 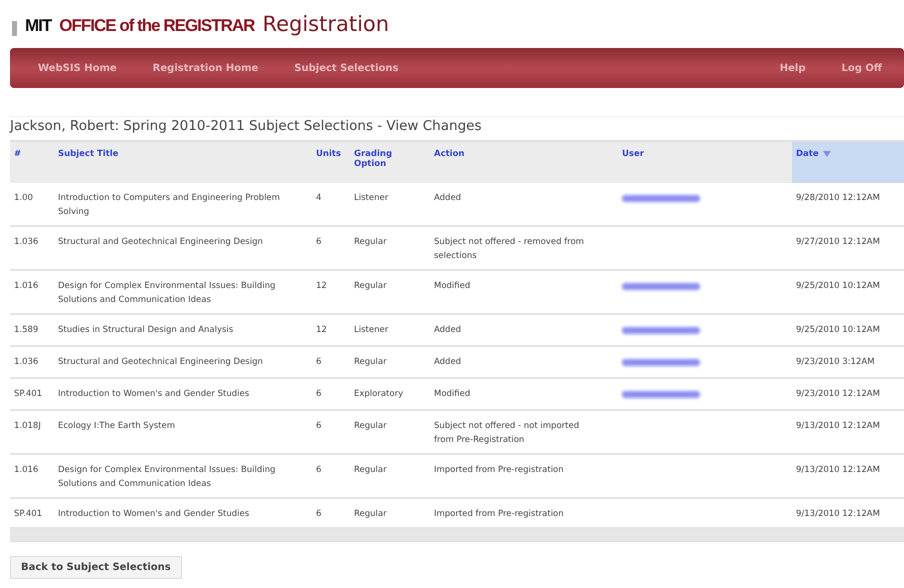 What do you see at coordinates (183, 330) in the screenshot?
I see `table-cell: Studies in Structural Design and Analysis` at bounding box center [183, 330].